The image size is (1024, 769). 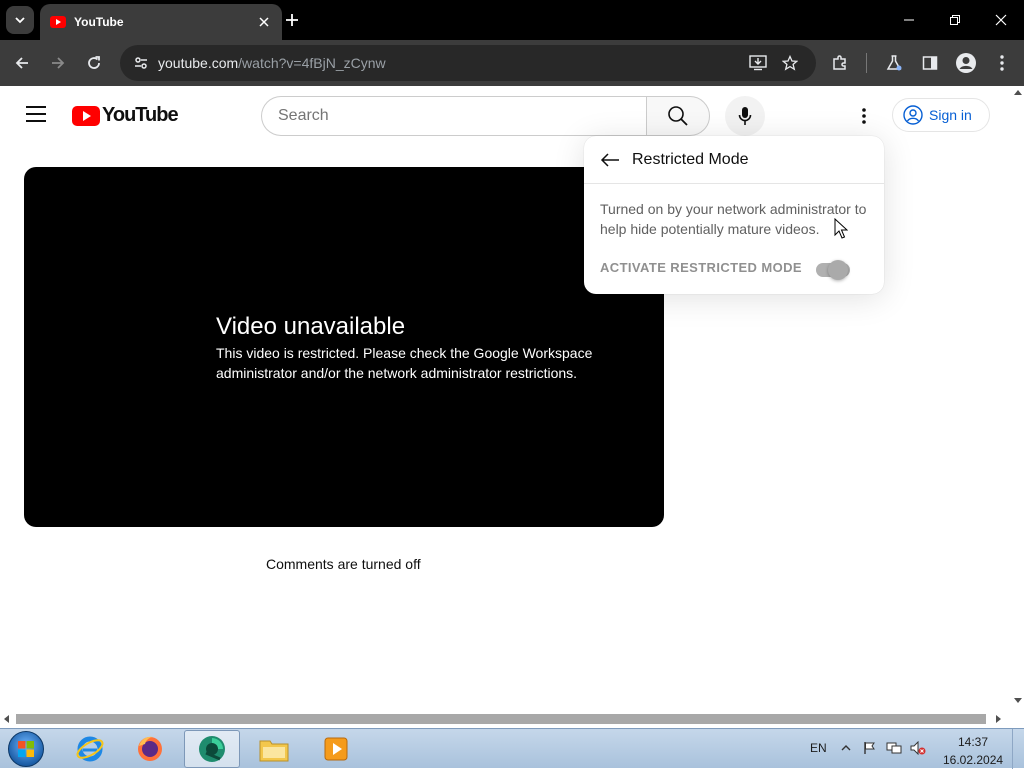 What do you see at coordinates (512, 20) in the screenshot?
I see `browser-tab-strip: YouTube` at bounding box center [512, 20].